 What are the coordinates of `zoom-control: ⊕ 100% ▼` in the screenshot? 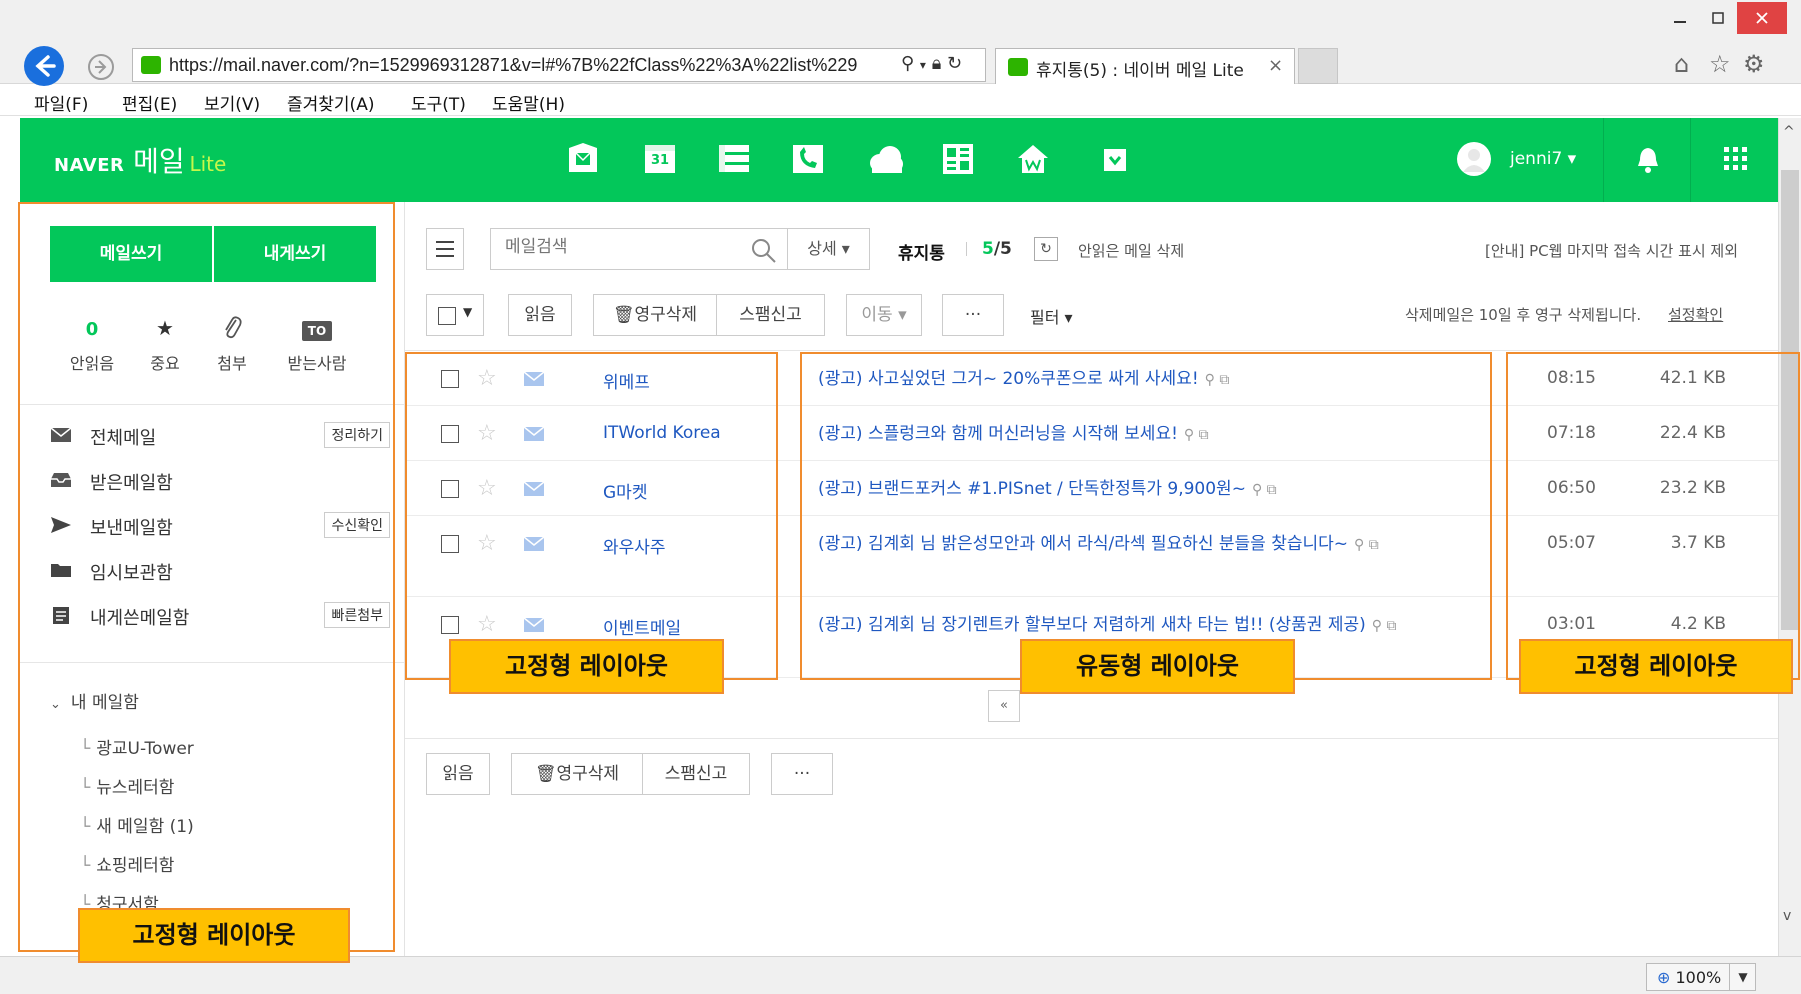 It's located at (1701, 977).